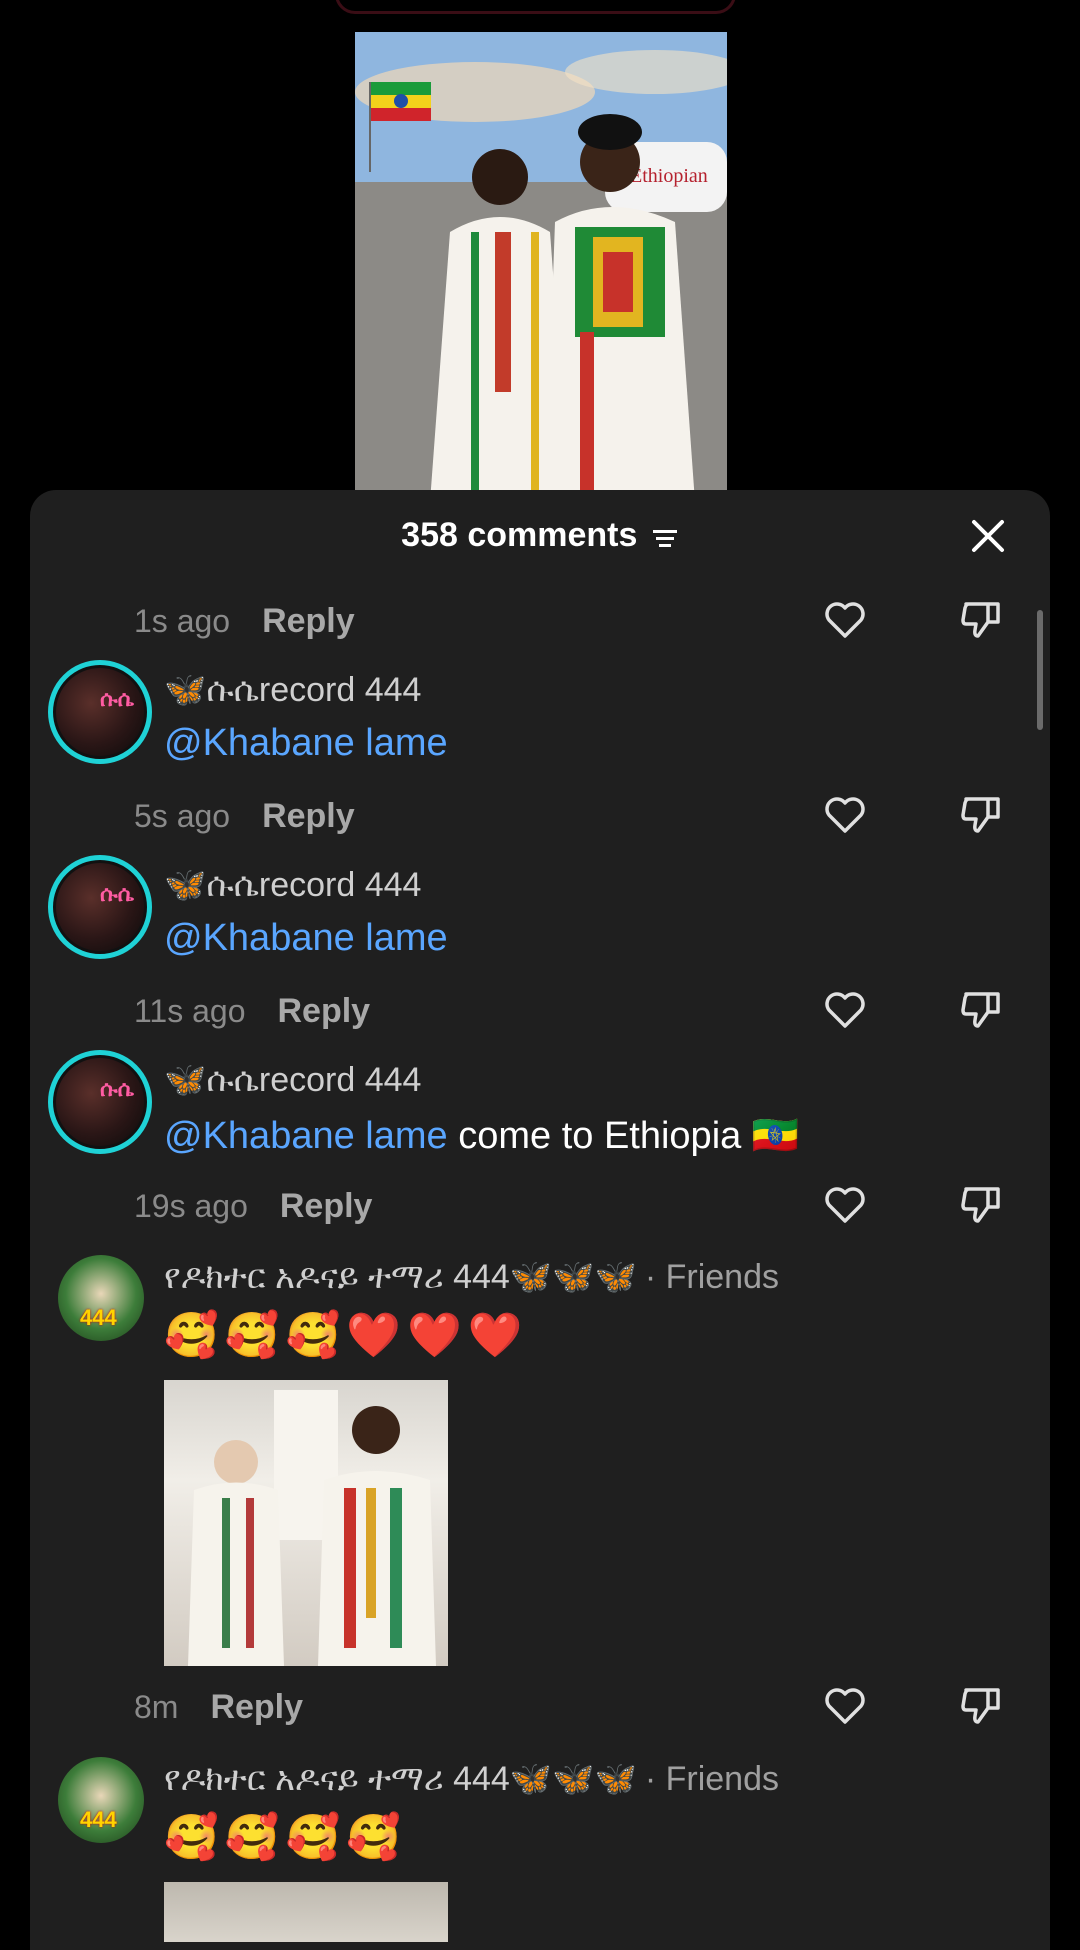 The image size is (1080, 1950). I want to click on plane-livery-text: Ethiopian, so click(669, 176).